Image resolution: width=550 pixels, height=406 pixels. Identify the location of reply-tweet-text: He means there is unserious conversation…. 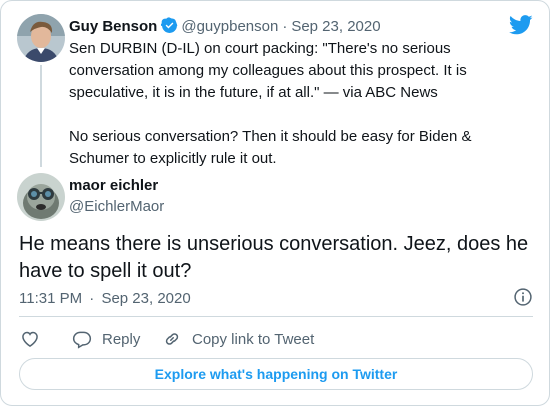
(279, 258).